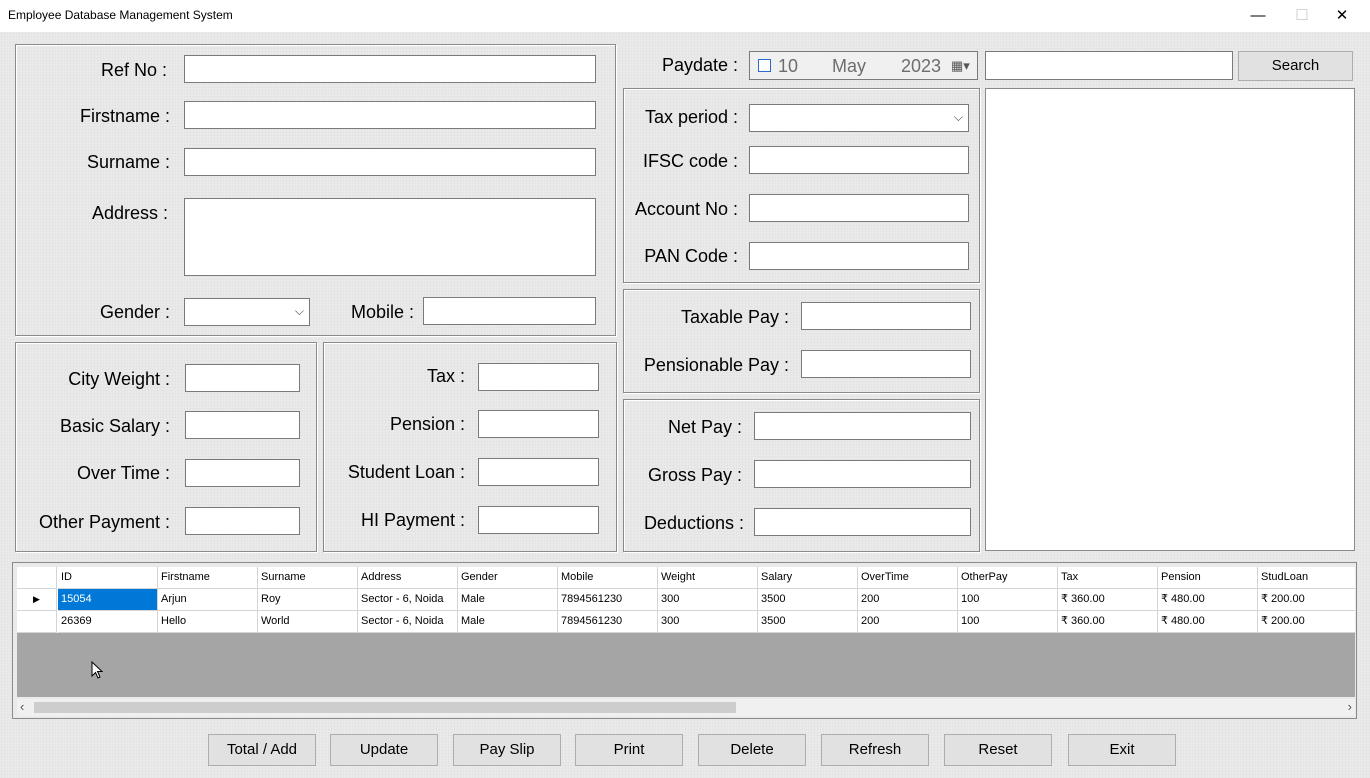 Image resolution: width=1370 pixels, height=778 pixels. What do you see at coordinates (97, 670) in the screenshot?
I see `mouse-cursor-icon` at bounding box center [97, 670].